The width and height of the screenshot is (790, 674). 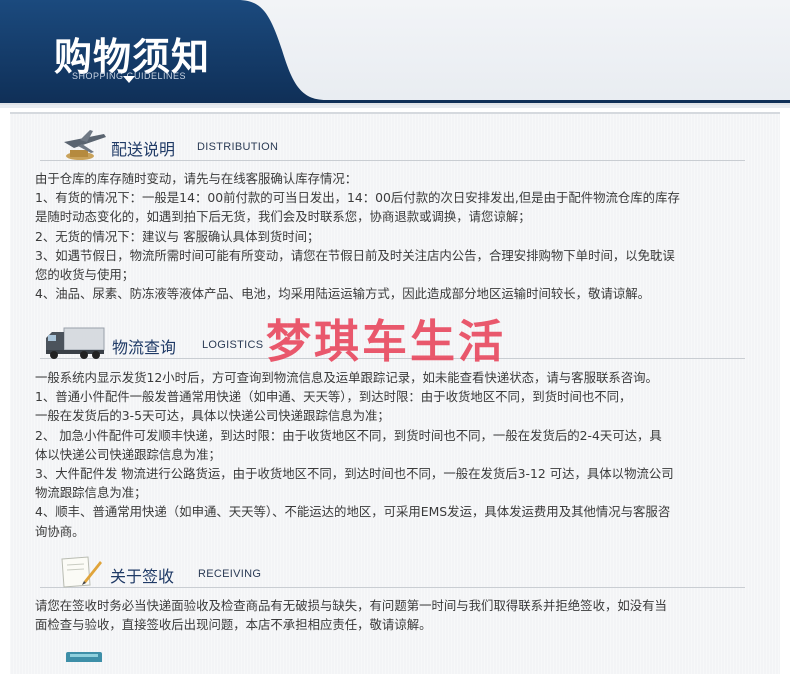 What do you see at coordinates (60, 531) in the screenshot?
I see `text-line: 询协商。` at bounding box center [60, 531].